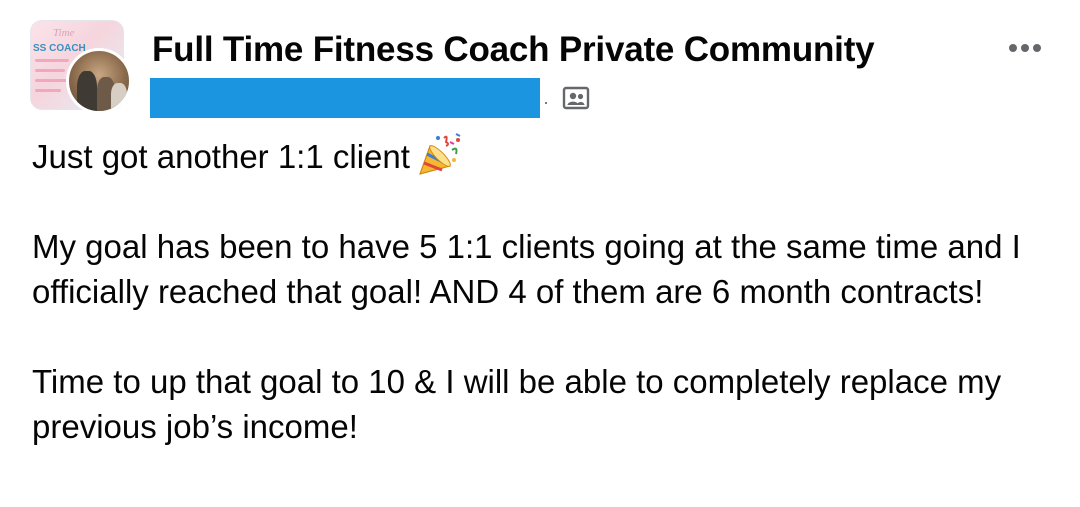 The width and height of the screenshot is (1080, 507). What do you see at coordinates (64, 33) in the screenshot?
I see `cover-script-text: Time` at bounding box center [64, 33].